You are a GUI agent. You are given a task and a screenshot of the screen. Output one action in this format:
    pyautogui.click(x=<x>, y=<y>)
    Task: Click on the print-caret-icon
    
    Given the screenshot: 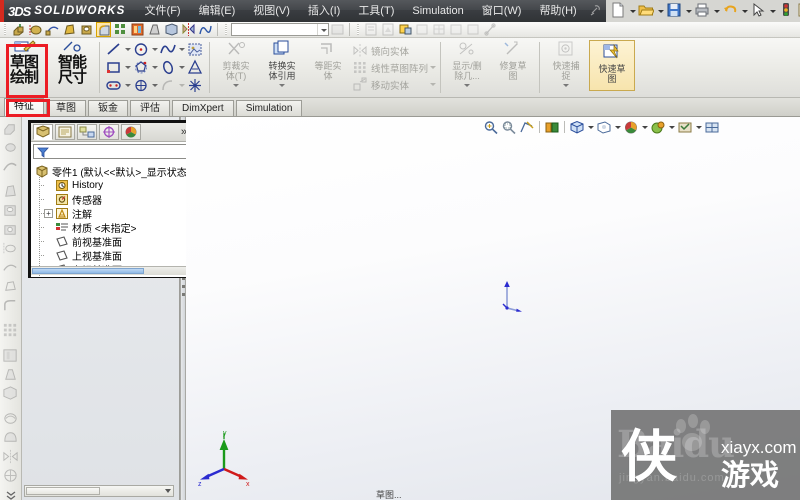 What is the action you would take?
    pyautogui.click(x=716, y=11)
    